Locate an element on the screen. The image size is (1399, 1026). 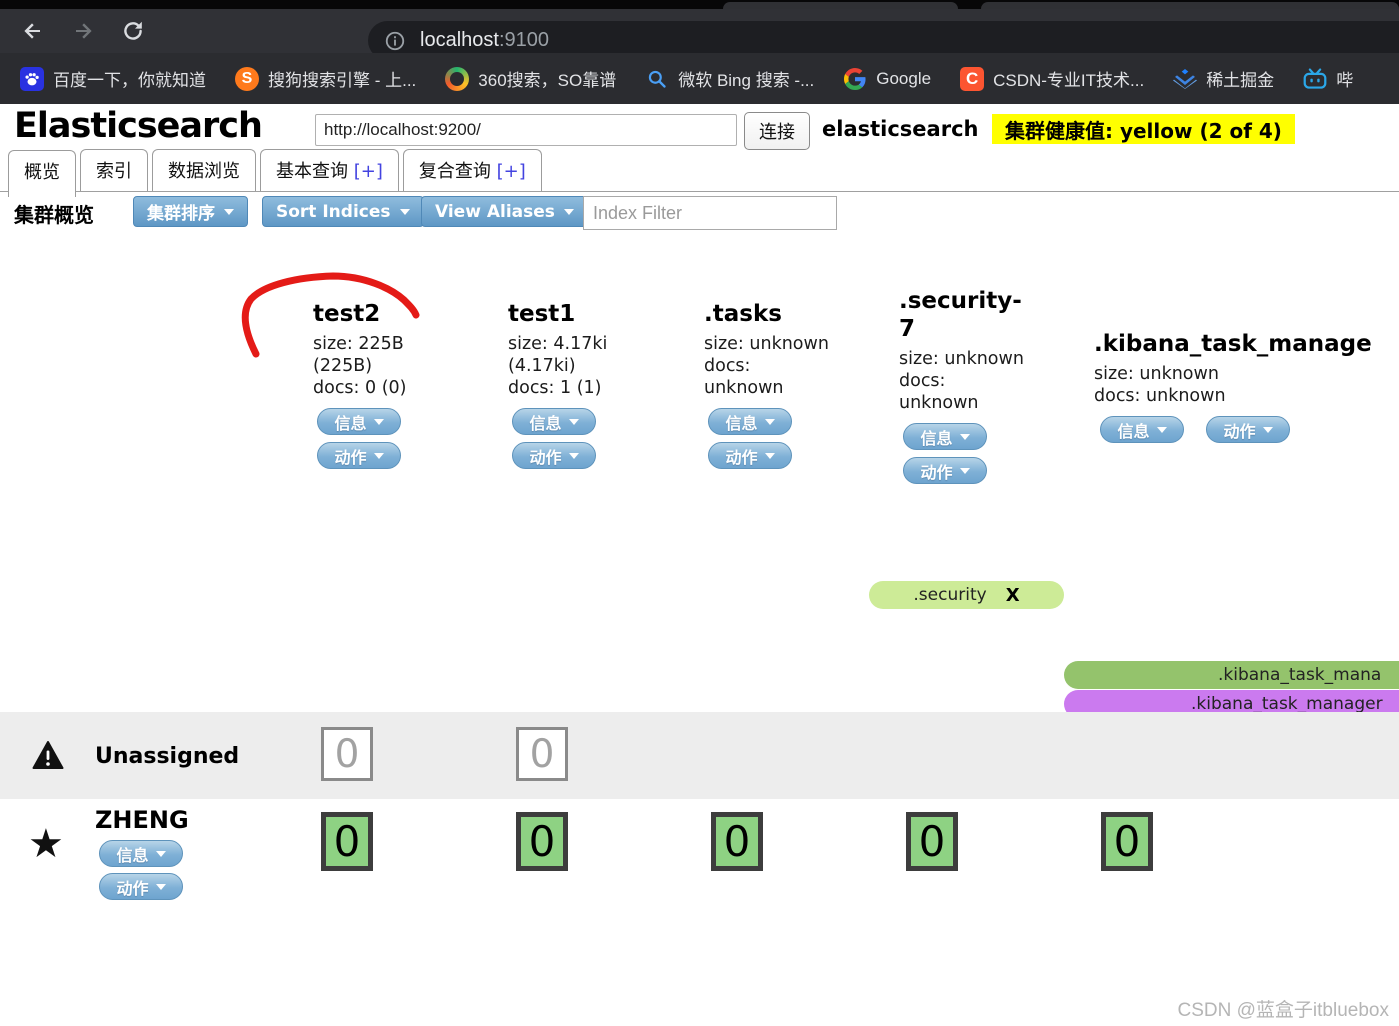
bookmark-label: Google is located at coordinates (904, 78).